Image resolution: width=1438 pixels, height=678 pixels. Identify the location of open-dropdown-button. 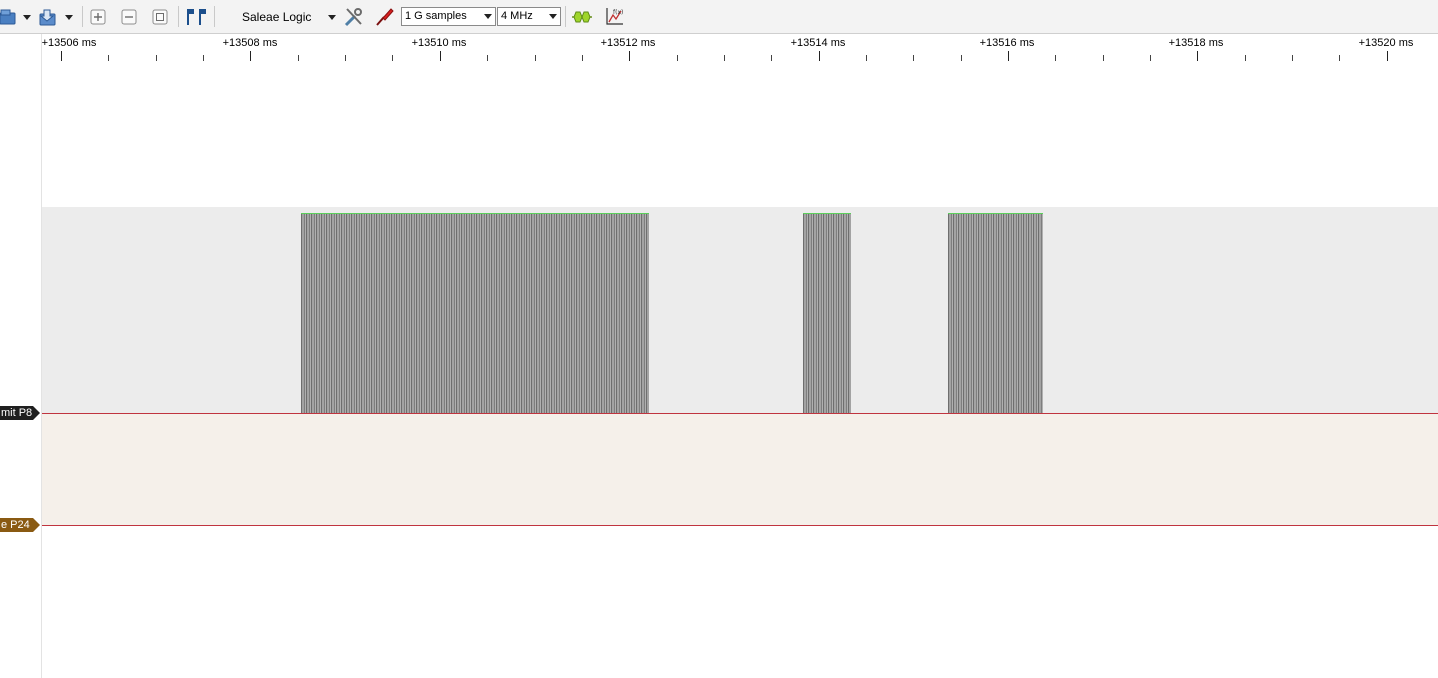
(27, 16).